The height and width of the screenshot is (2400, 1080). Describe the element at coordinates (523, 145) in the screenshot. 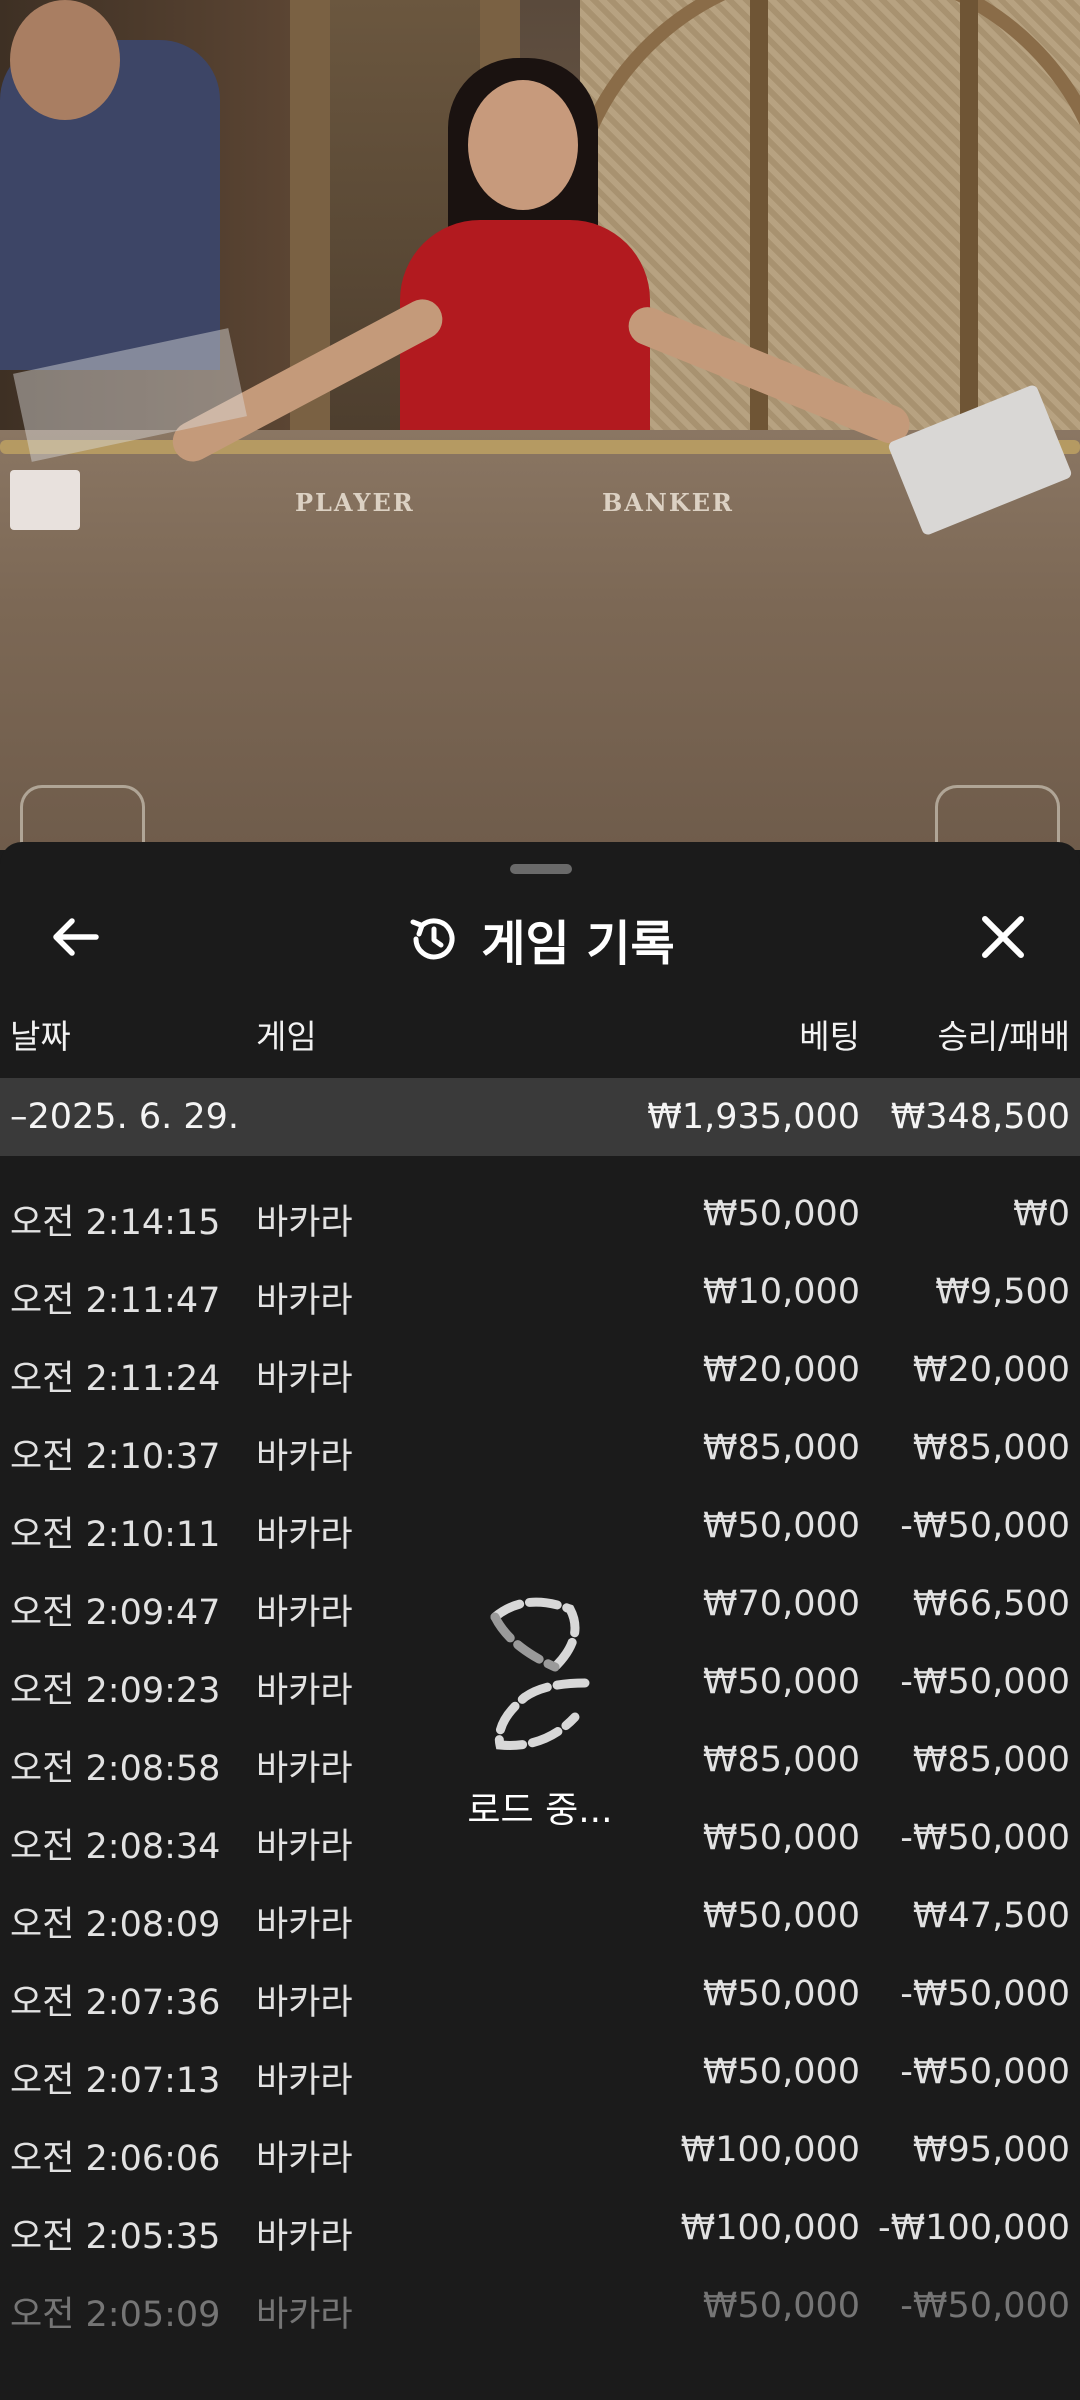

I see `dealer-head` at that location.